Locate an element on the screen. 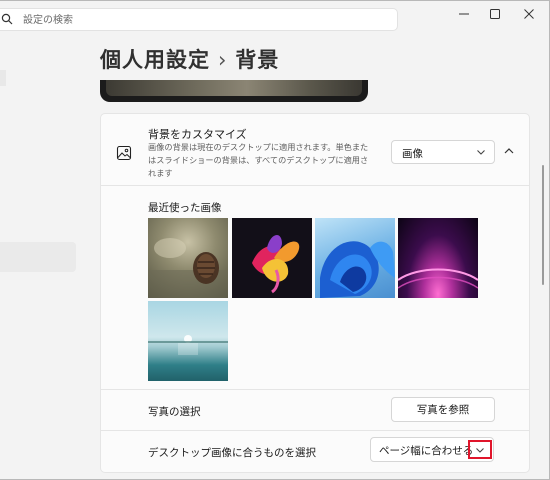 The height and width of the screenshot is (480, 550). nav-item-selected is located at coordinates (38, 257).